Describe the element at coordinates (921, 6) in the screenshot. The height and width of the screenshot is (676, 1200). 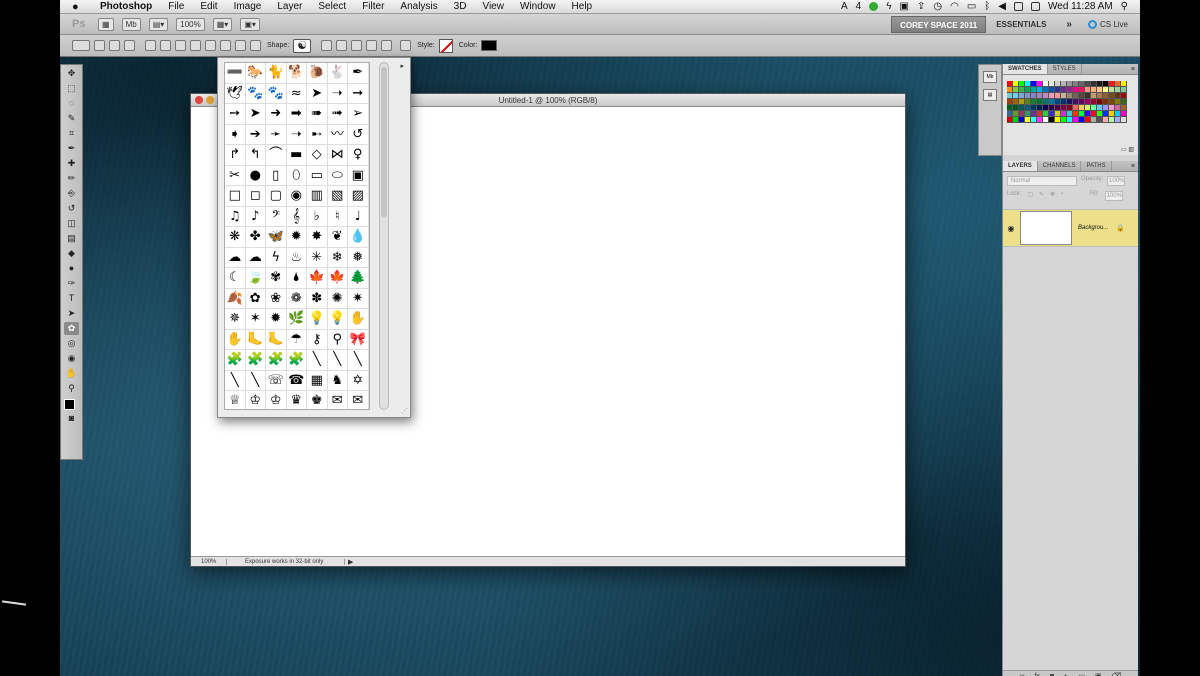
I see `upload-icon: ⇪` at that location.